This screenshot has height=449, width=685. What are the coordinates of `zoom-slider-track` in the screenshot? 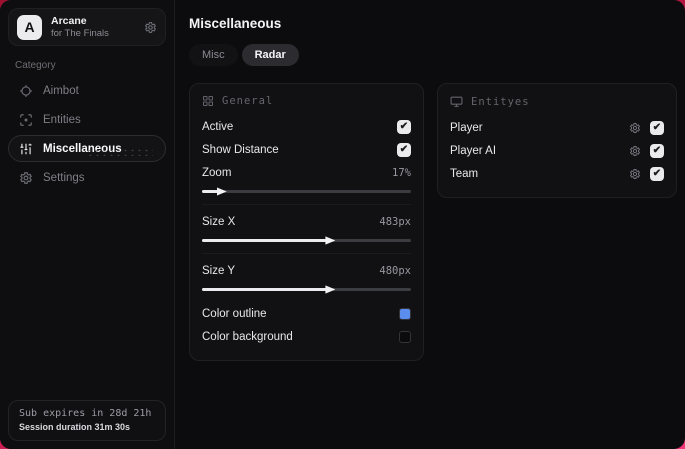 It's located at (306, 191).